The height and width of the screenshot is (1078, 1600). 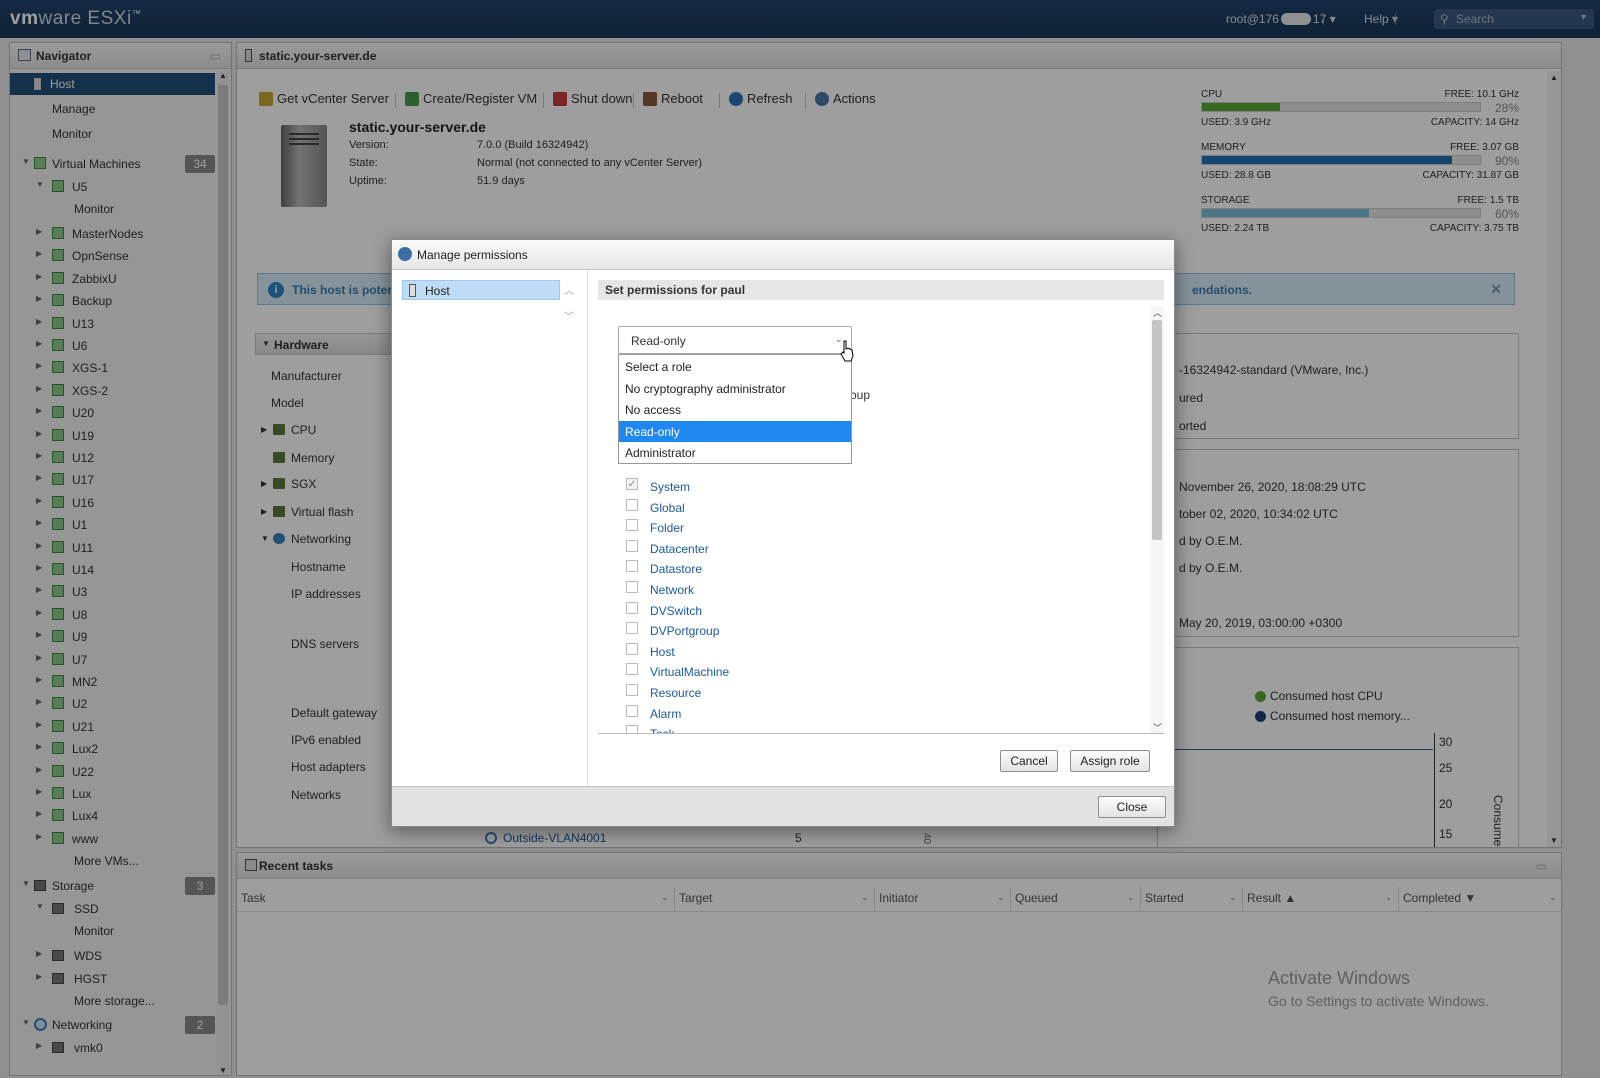 I want to click on role-option: Read-only, so click(x=735, y=431).